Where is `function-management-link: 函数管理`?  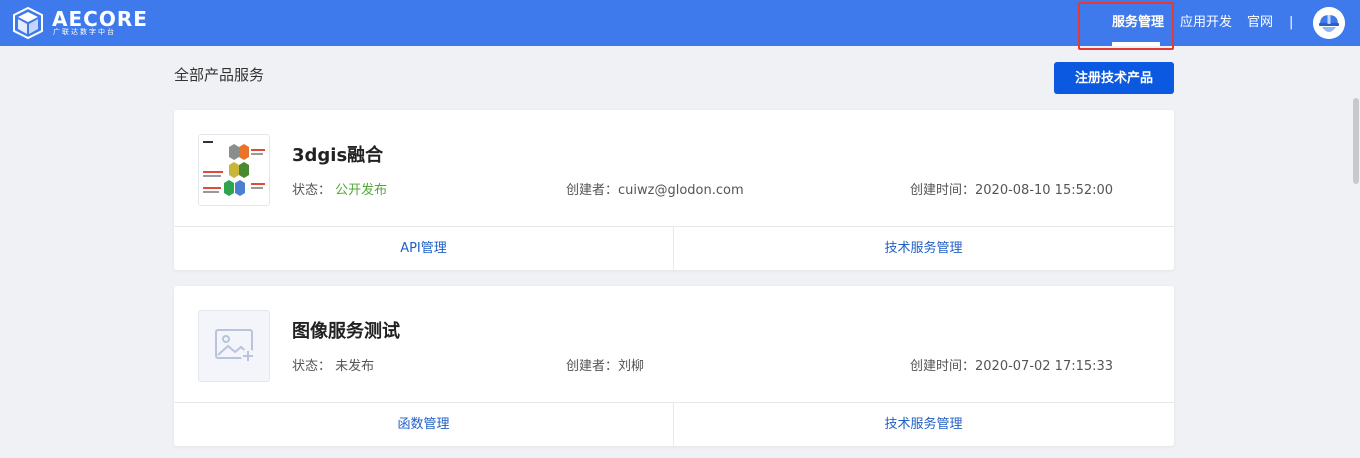
function-management-link: 函数管理 is located at coordinates (423, 425).